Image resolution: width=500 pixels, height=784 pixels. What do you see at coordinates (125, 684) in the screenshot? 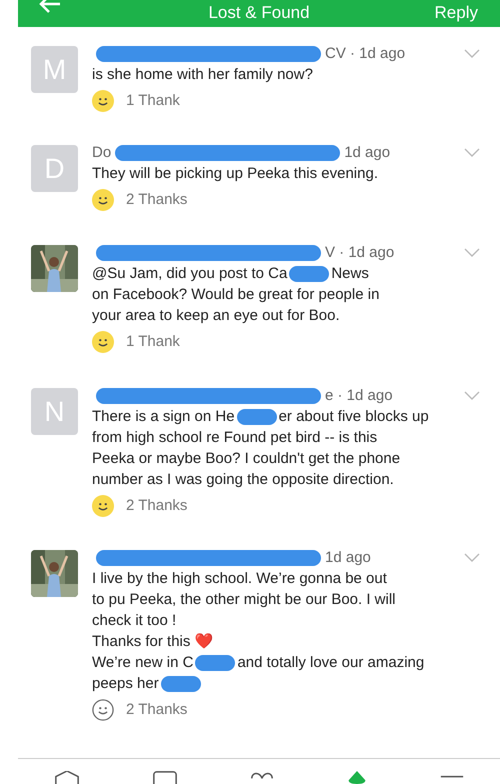
I see `comment-text: peeps her` at bounding box center [125, 684].